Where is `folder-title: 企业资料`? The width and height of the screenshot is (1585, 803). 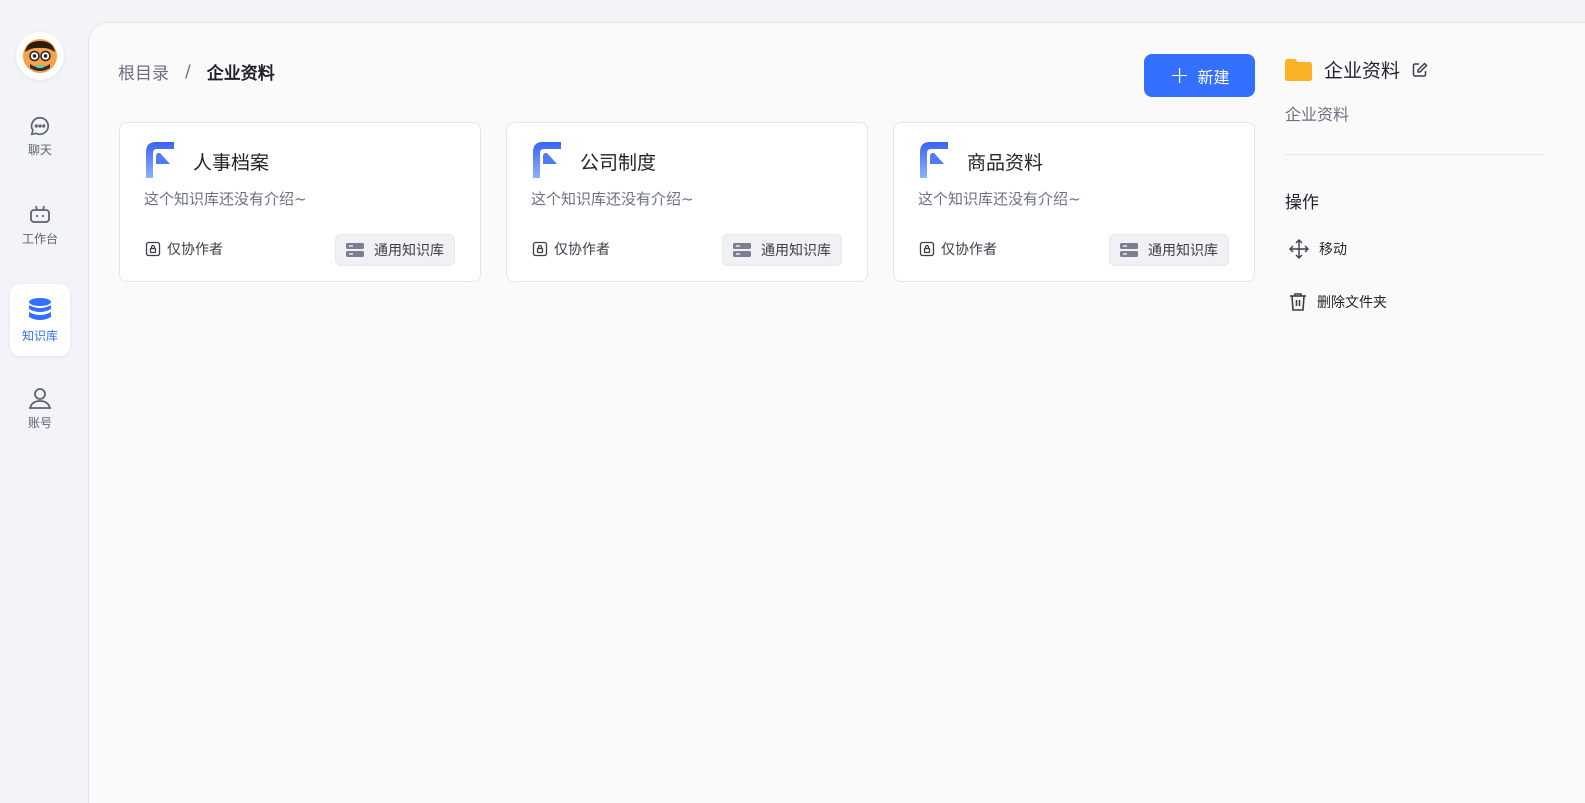 folder-title: 企业资料 is located at coordinates (1362, 71).